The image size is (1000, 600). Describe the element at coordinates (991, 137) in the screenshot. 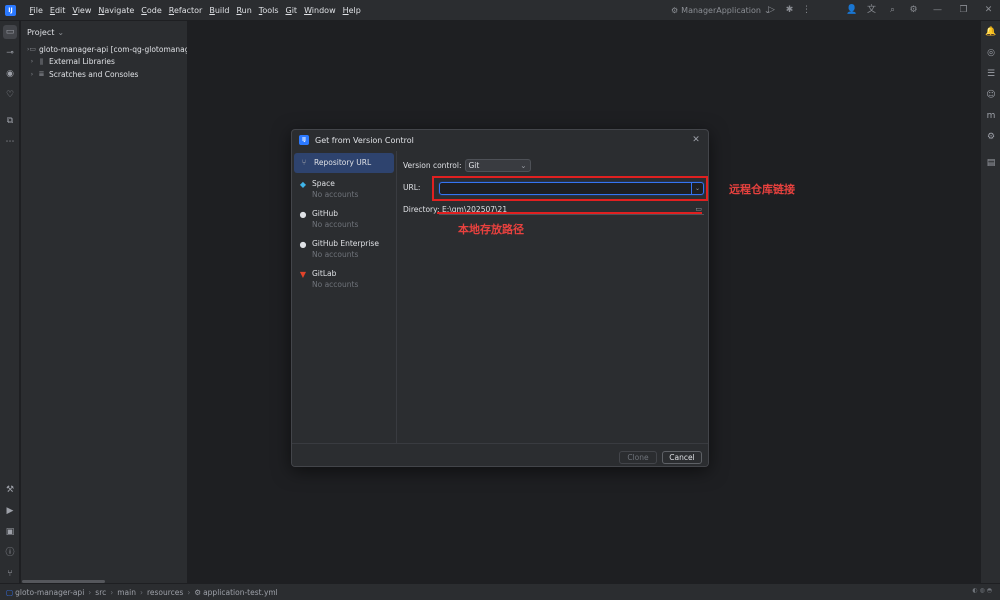

I see `endpoints-icon: ⚙` at that location.